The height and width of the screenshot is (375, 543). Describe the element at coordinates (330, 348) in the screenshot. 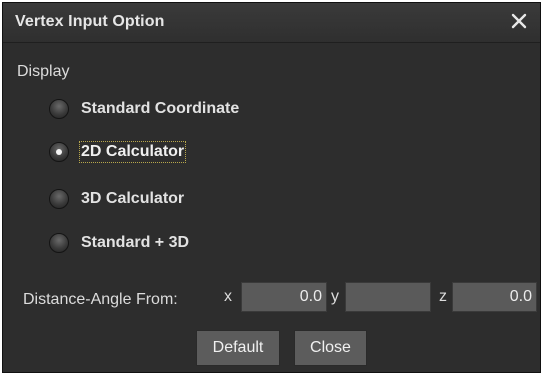

I see `close-button: Close` at that location.